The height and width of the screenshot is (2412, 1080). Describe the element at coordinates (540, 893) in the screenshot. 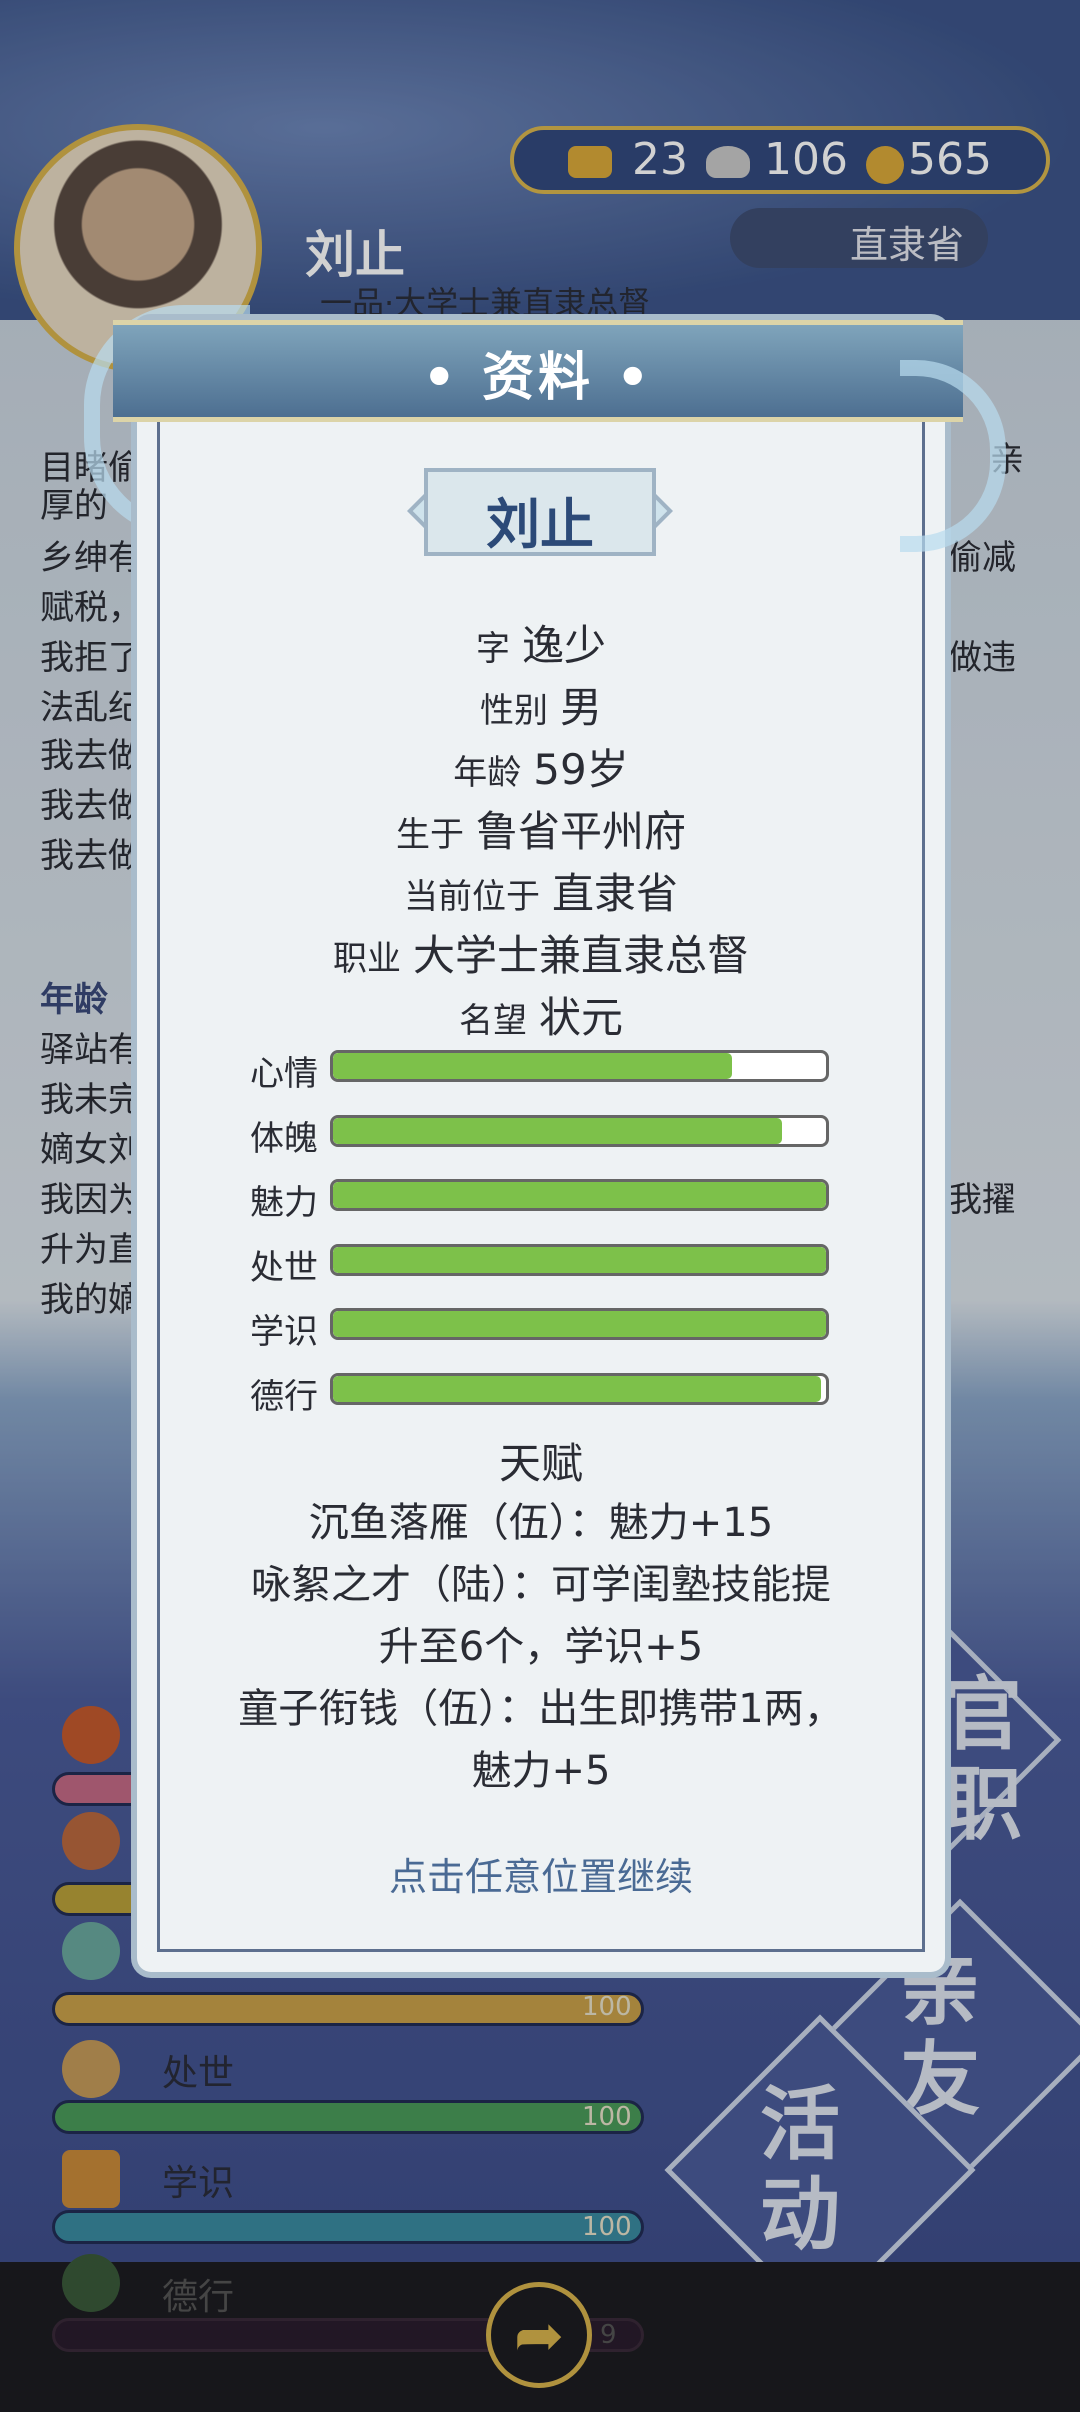

I see `info-row-location: 当前位于 直隶省` at that location.